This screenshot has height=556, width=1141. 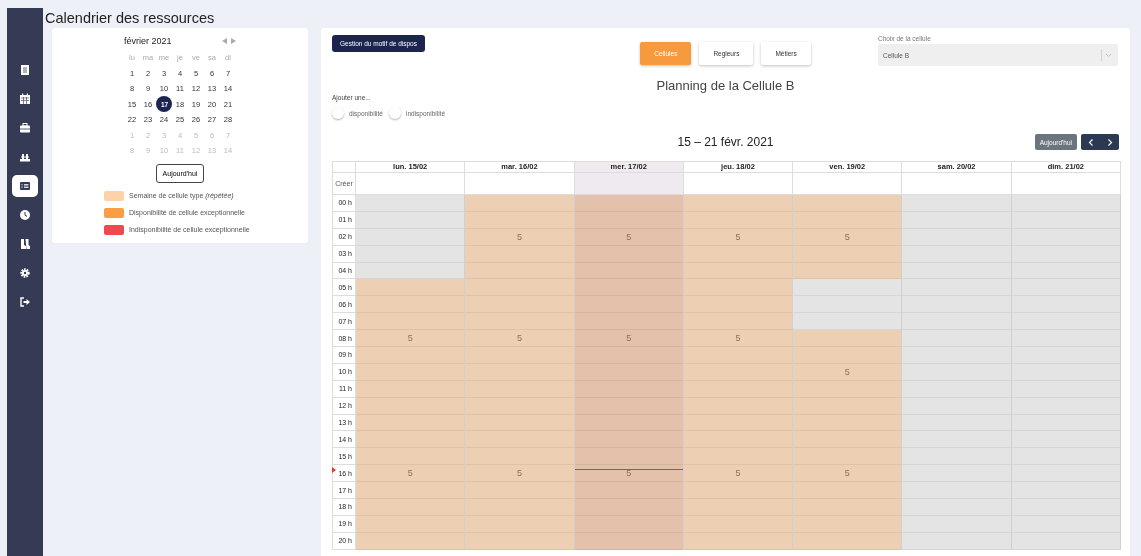 I want to click on briefcase-icon, so click(x=25, y=128).